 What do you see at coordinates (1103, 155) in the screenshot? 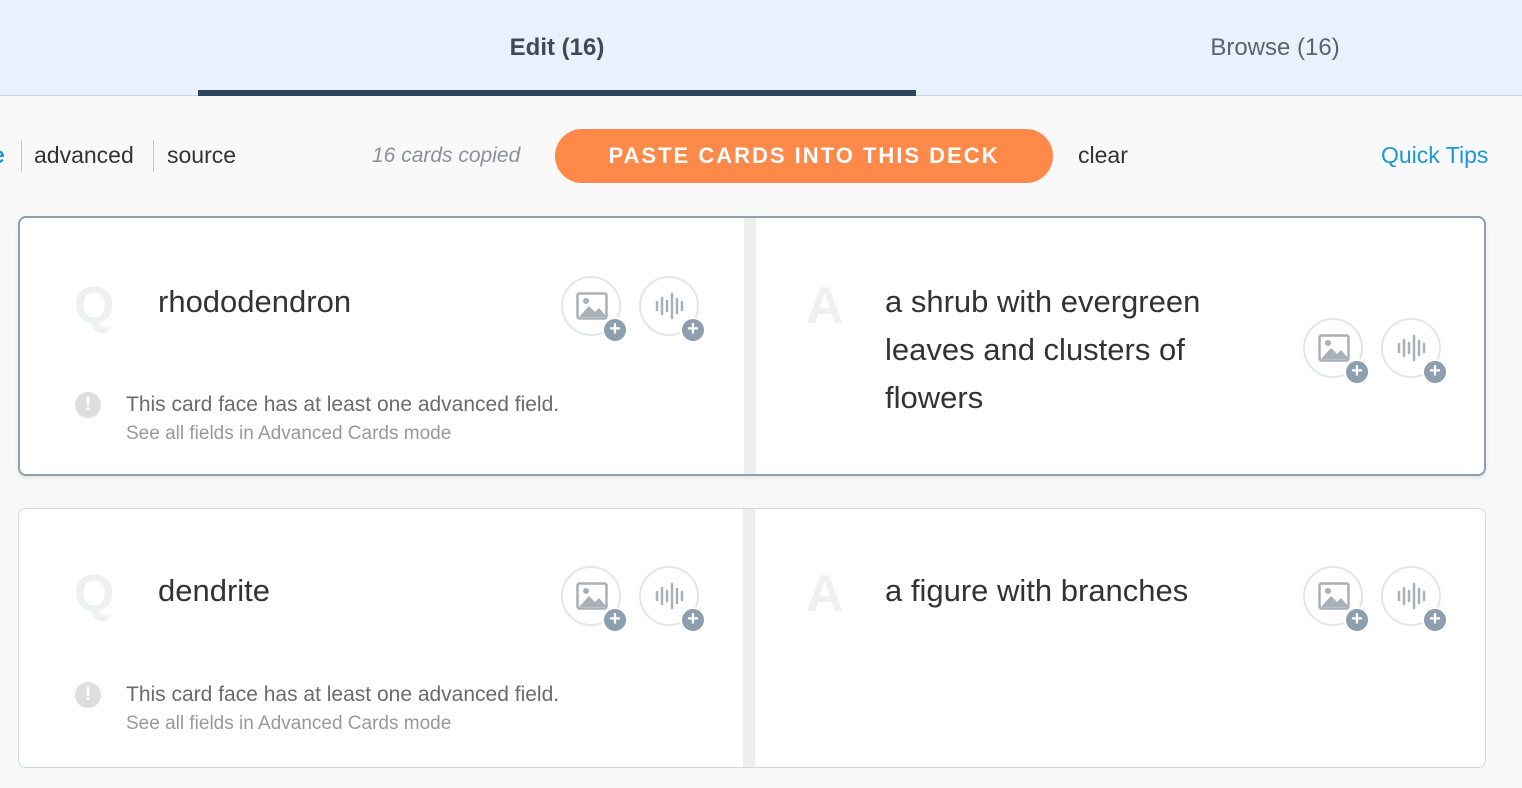
I see `clear-link: clear` at bounding box center [1103, 155].